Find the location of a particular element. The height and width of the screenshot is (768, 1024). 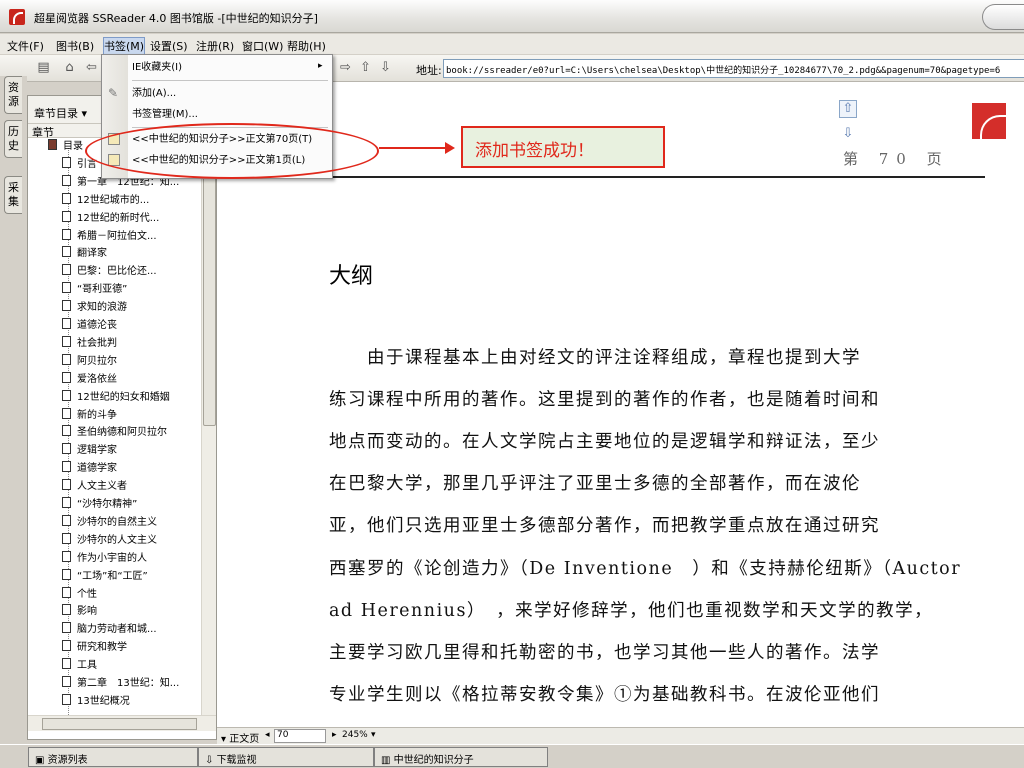

nav-up-icon: ⇧ is located at coordinates (848, 109).